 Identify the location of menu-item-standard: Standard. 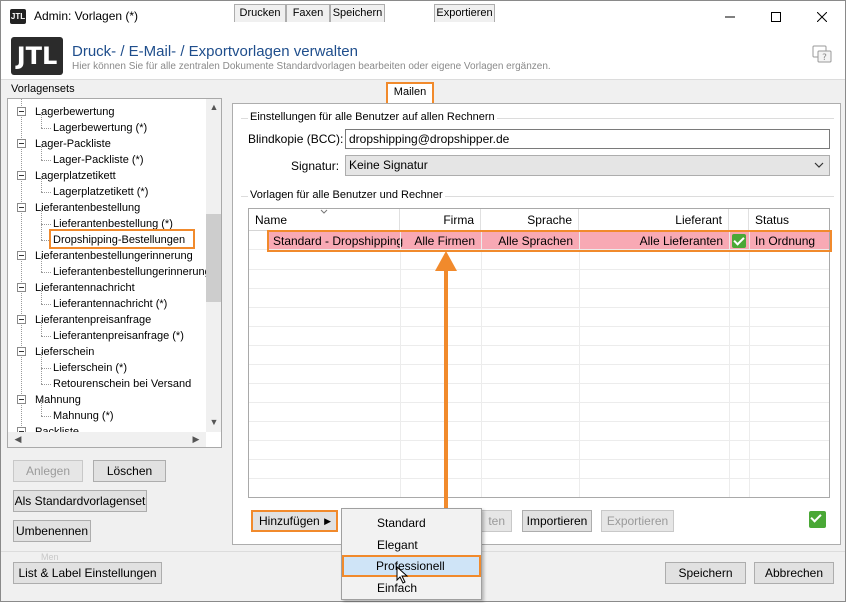
(412, 523).